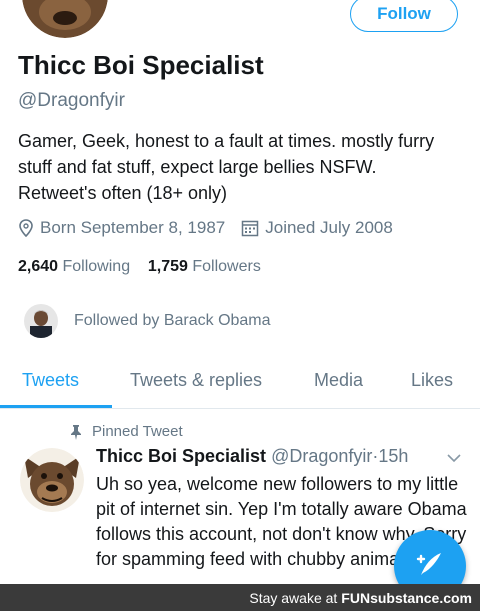 The width and height of the screenshot is (480, 611). I want to click on born-date: Born September 8, 1987, so click(133, 227).